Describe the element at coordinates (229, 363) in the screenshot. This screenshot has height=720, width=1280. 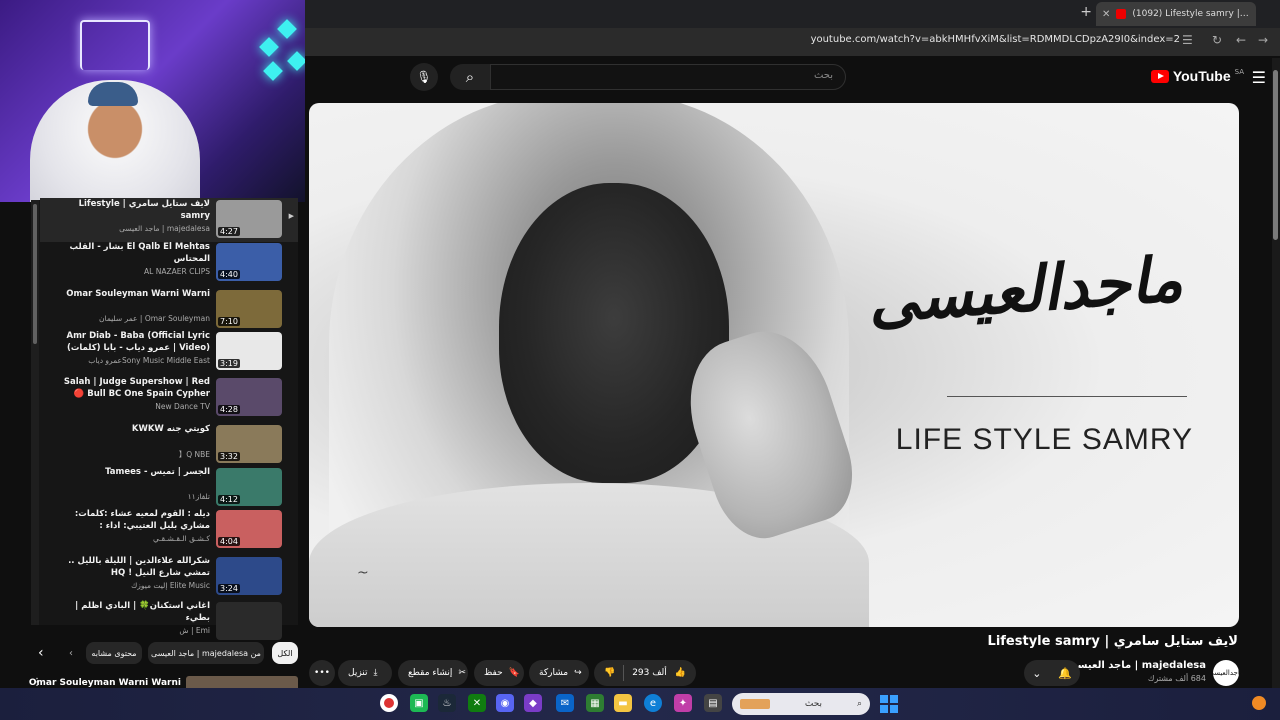
I see `video-duration: 3:19` at that location.